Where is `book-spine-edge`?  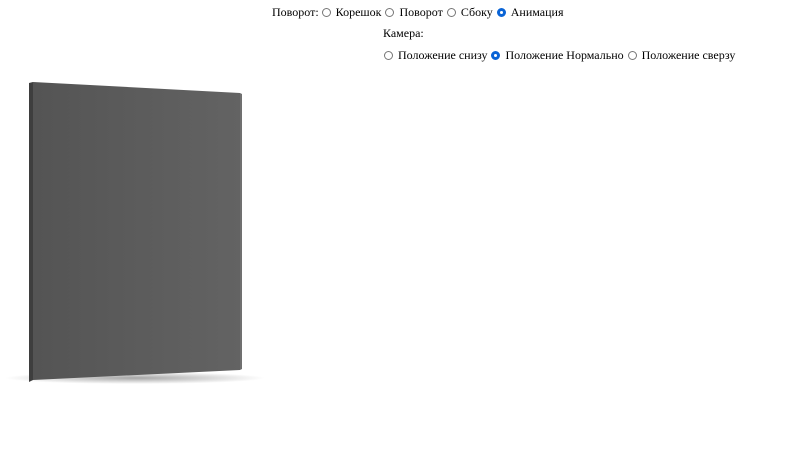
book-spine-edge is located at coordinates (31, 232).